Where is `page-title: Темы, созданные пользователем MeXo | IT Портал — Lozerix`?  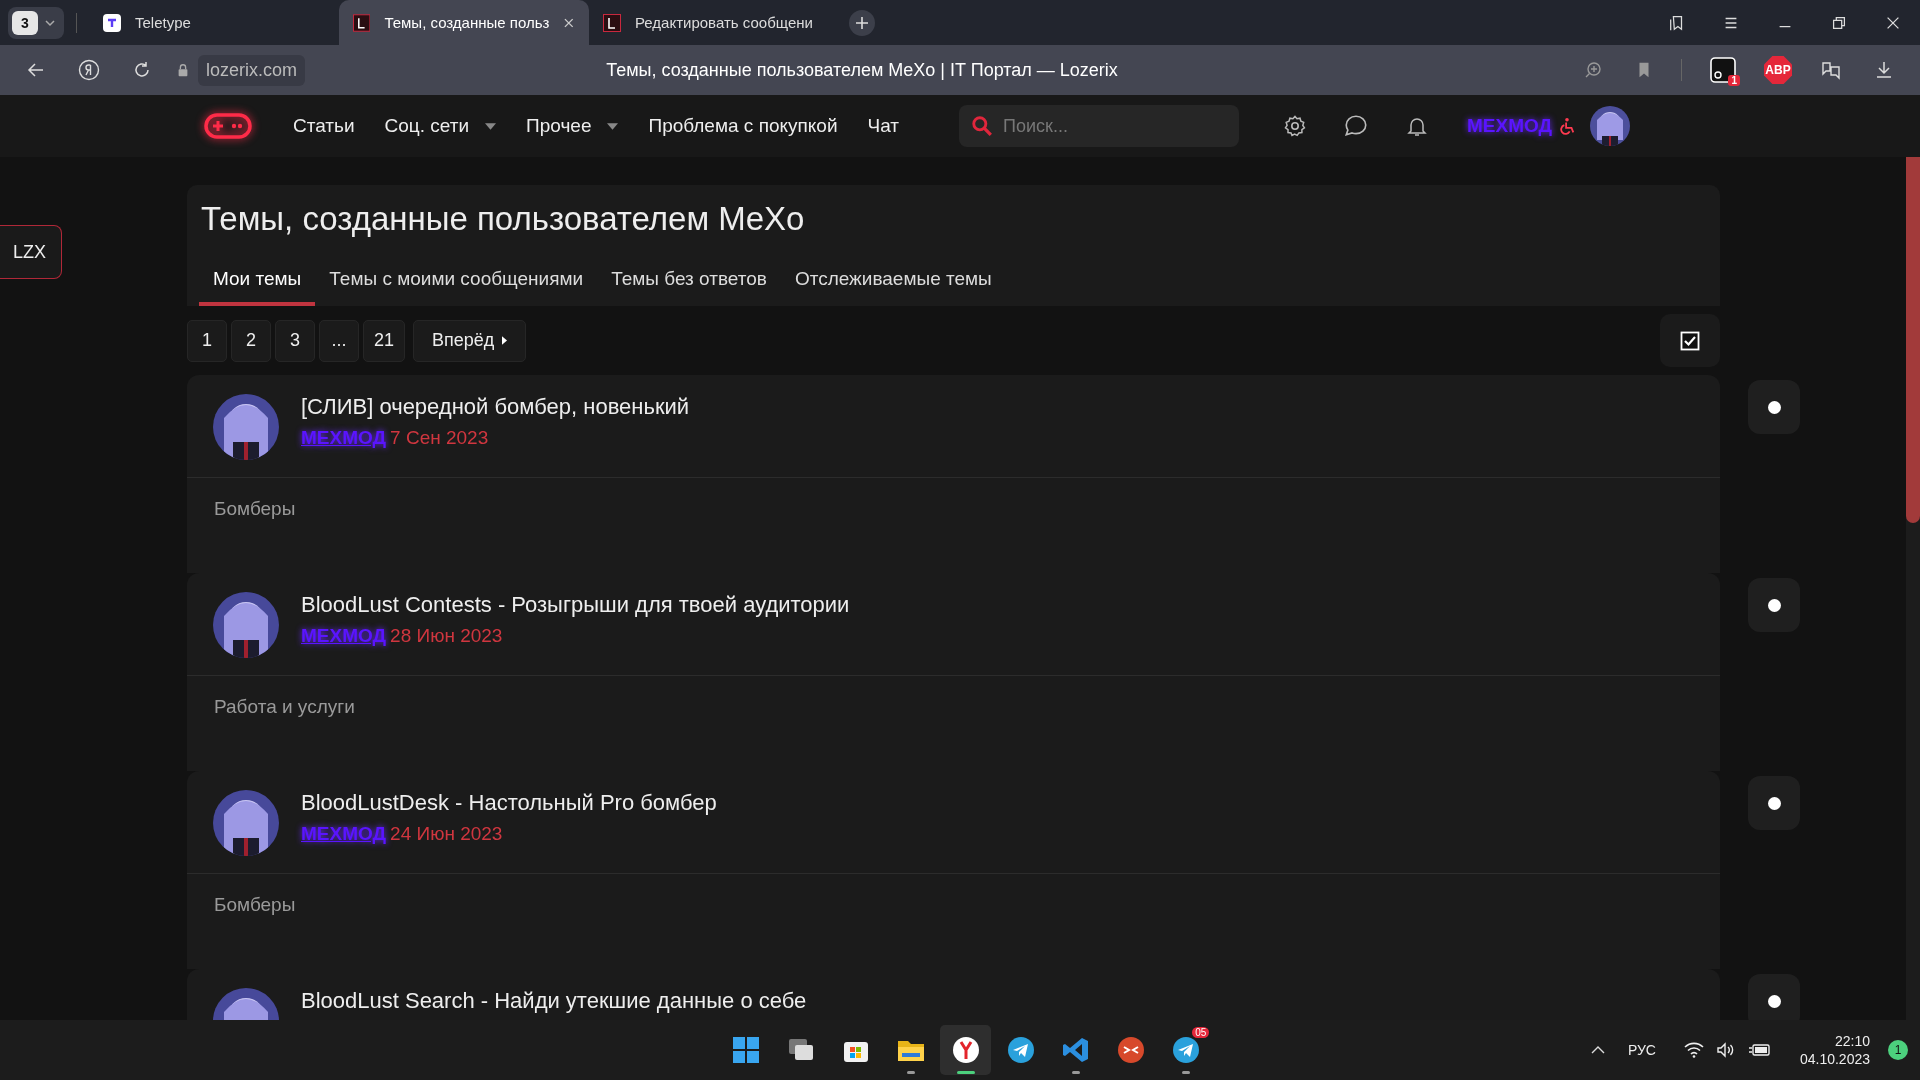 page-title: Темы, созданные пользователем MeXo | IT Портал — Lozerix is located at coordinates (862, 70).